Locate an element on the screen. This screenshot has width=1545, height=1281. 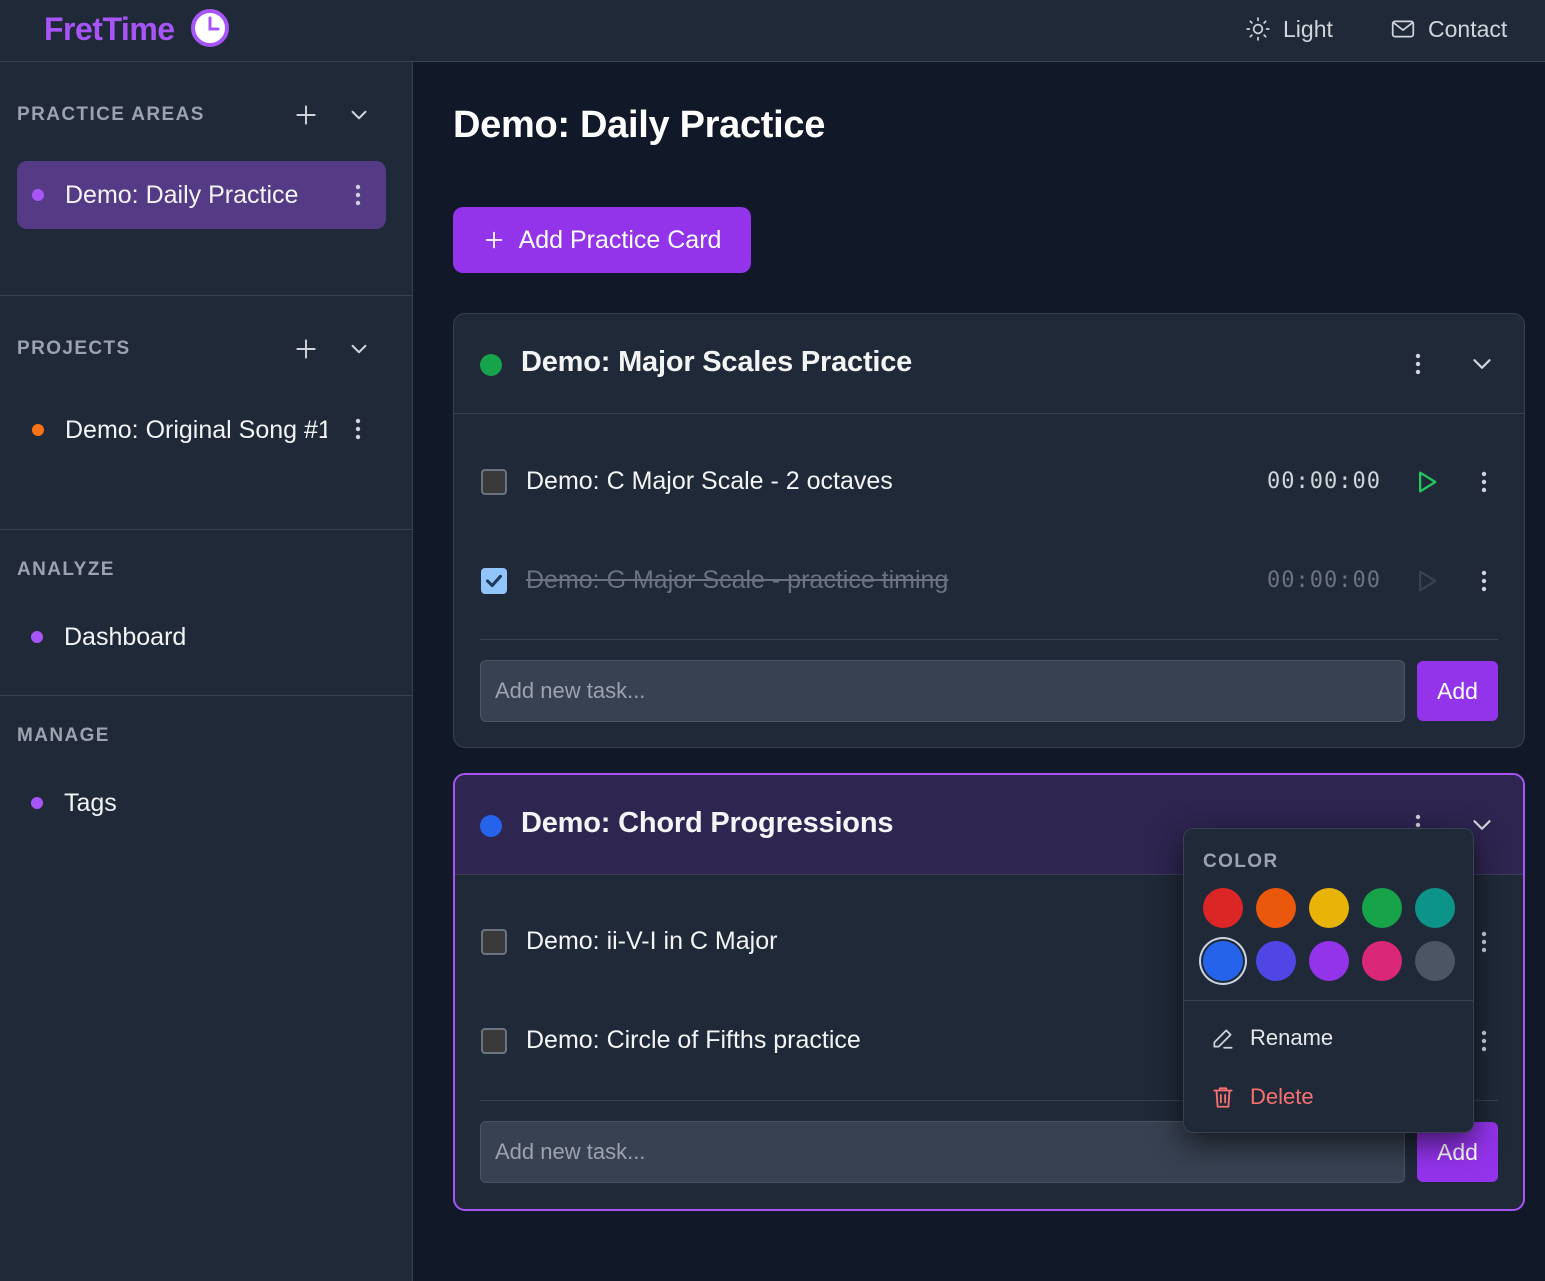
add-task-button: Add is located at coordinates (1457, 691).